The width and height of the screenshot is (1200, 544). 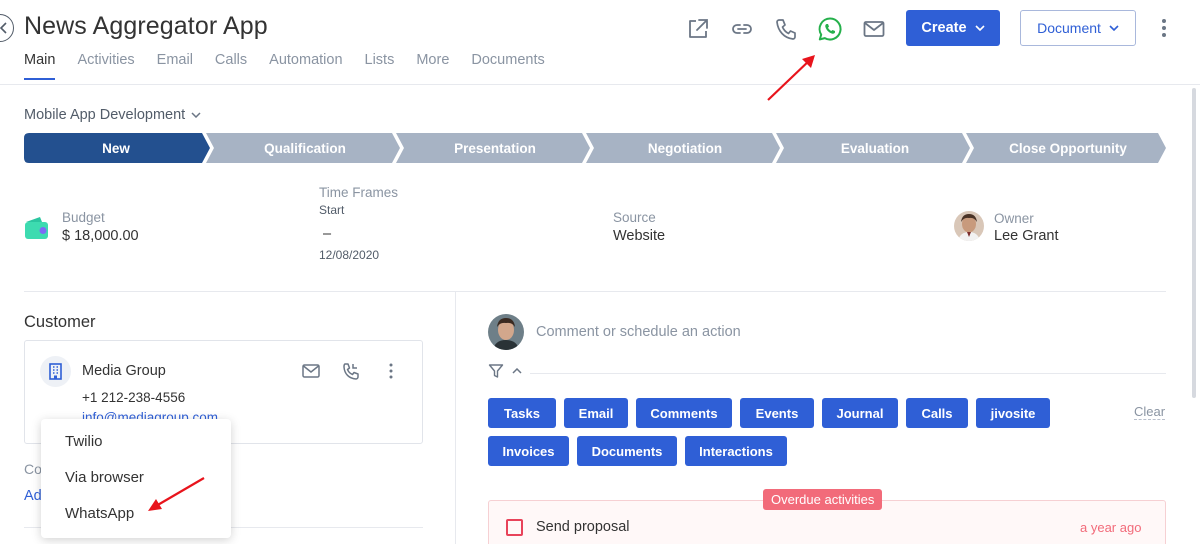 What do you see at coordinates (100, 236) in the screenshot?
I see `budget-value: $ 18,000.00` at bounding box center [100, 236].